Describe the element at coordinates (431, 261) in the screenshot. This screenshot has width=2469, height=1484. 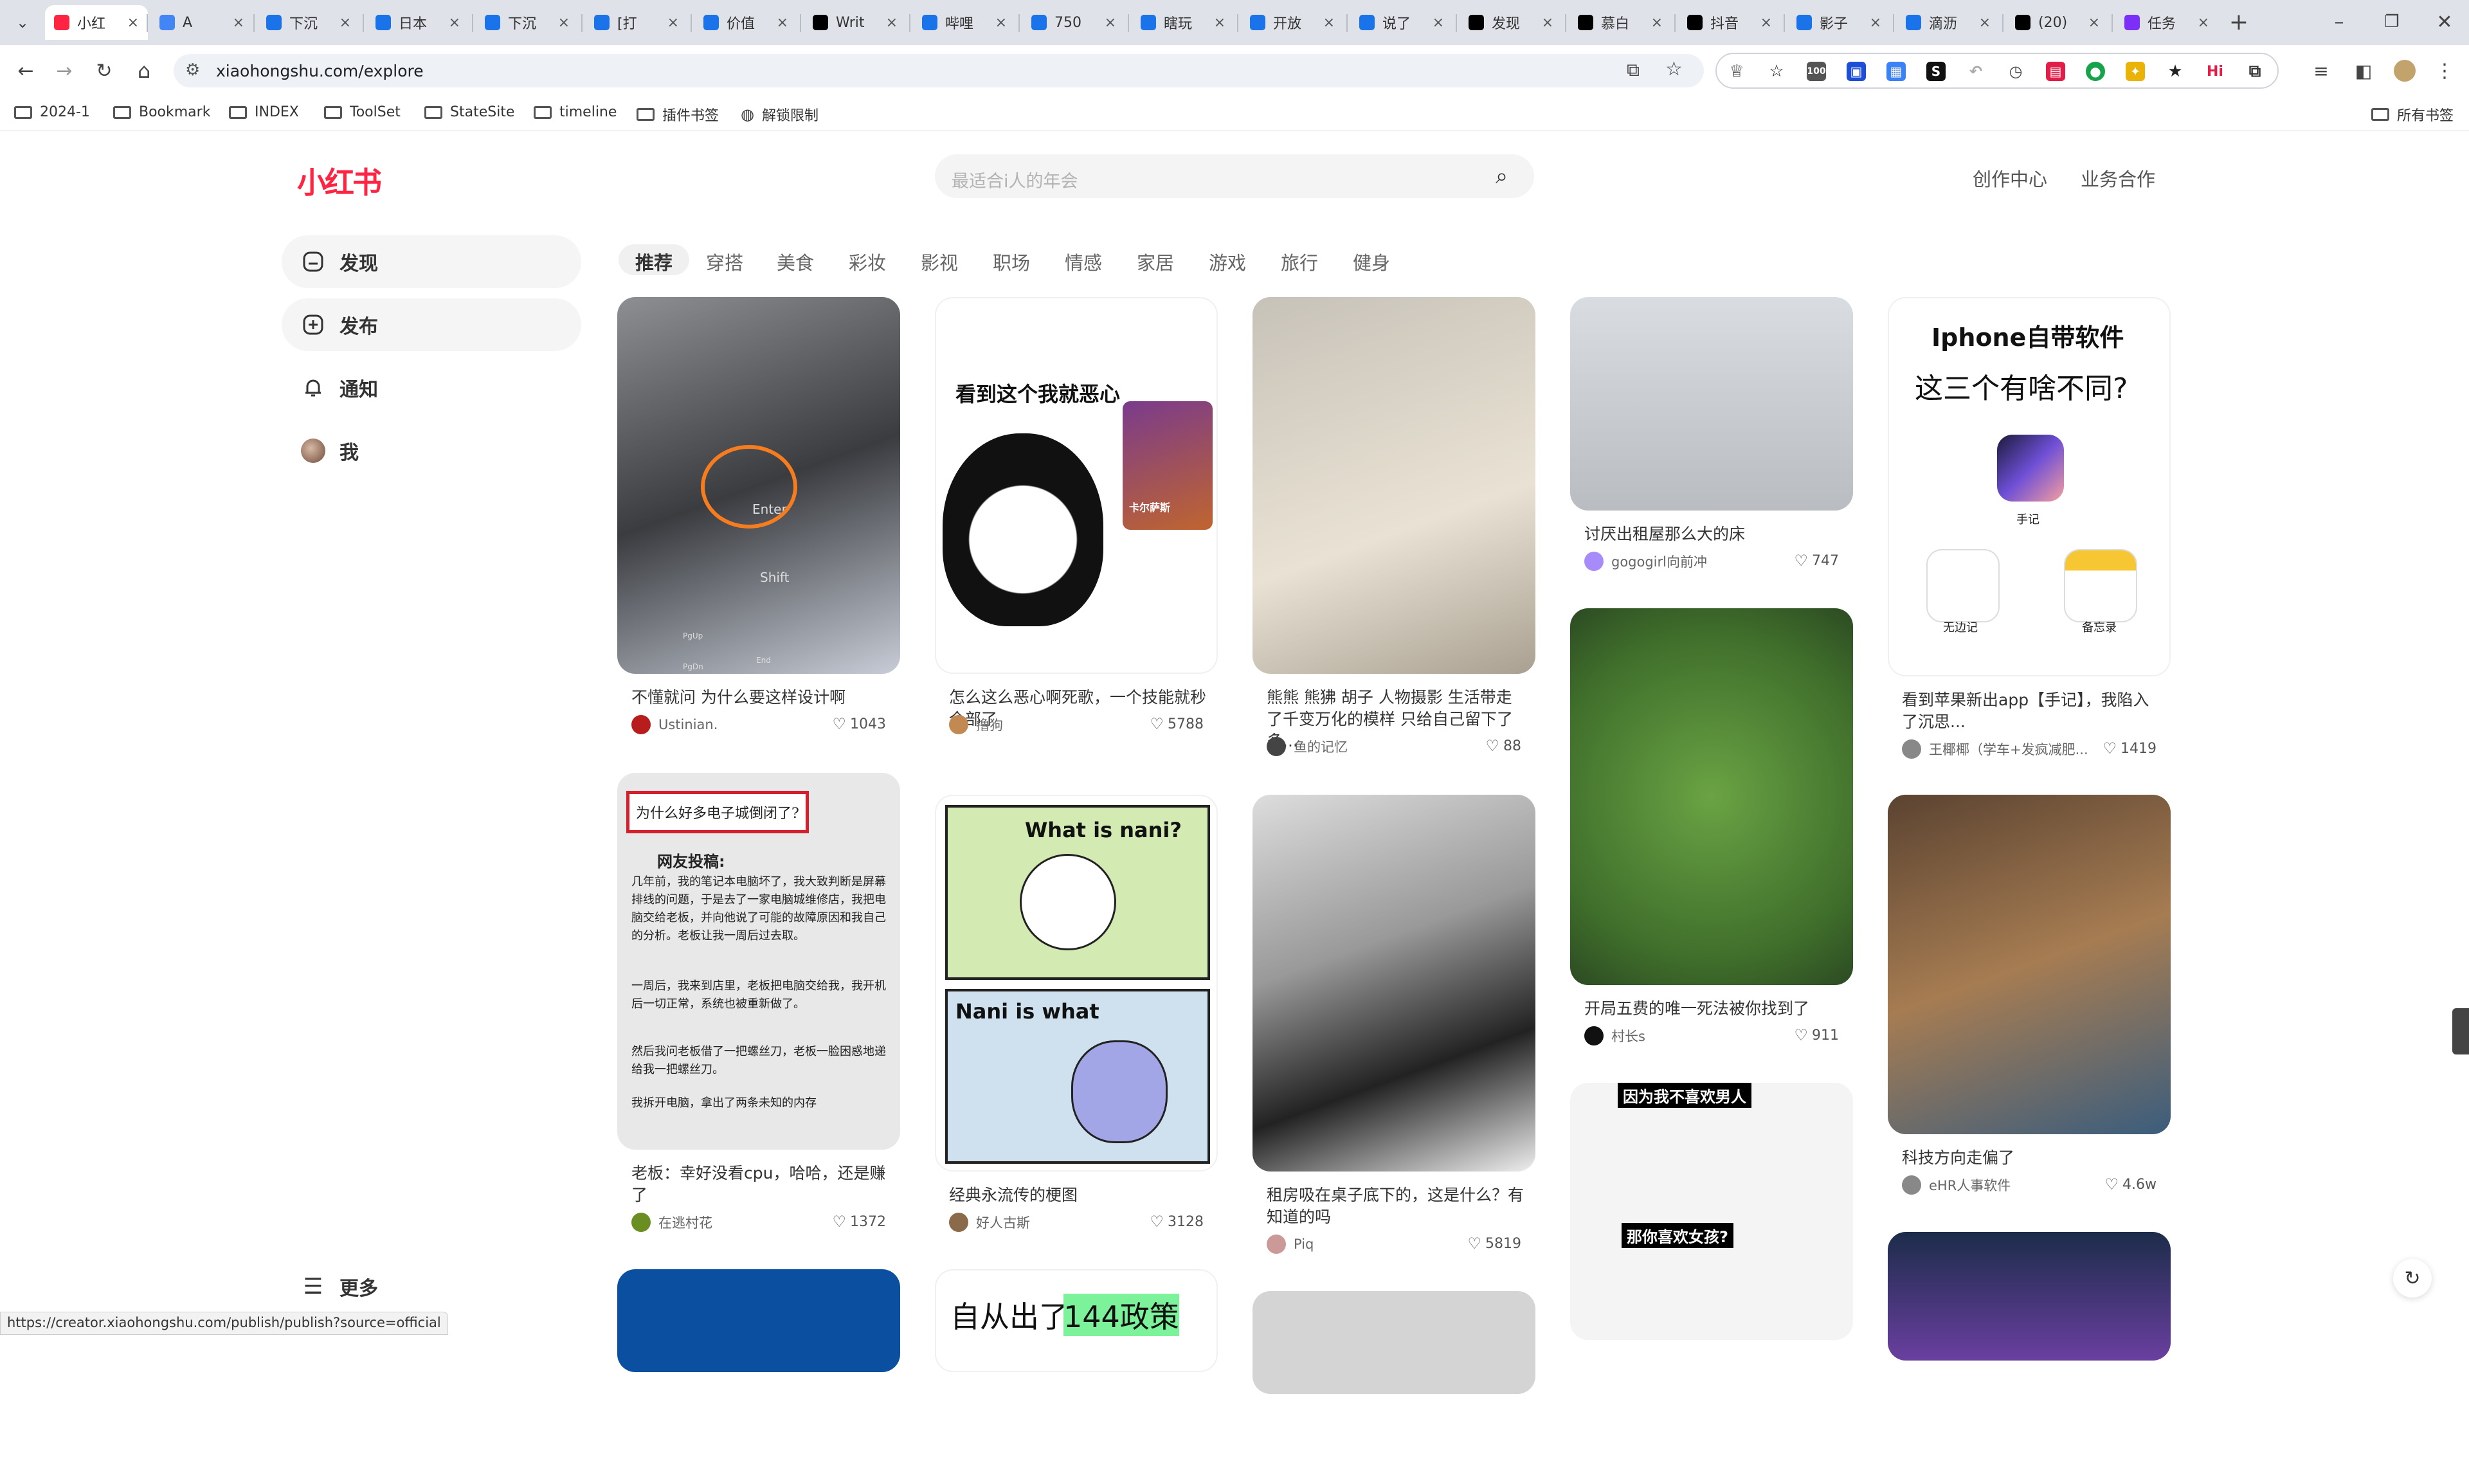
I see `nav-discover: 发现` at that location.